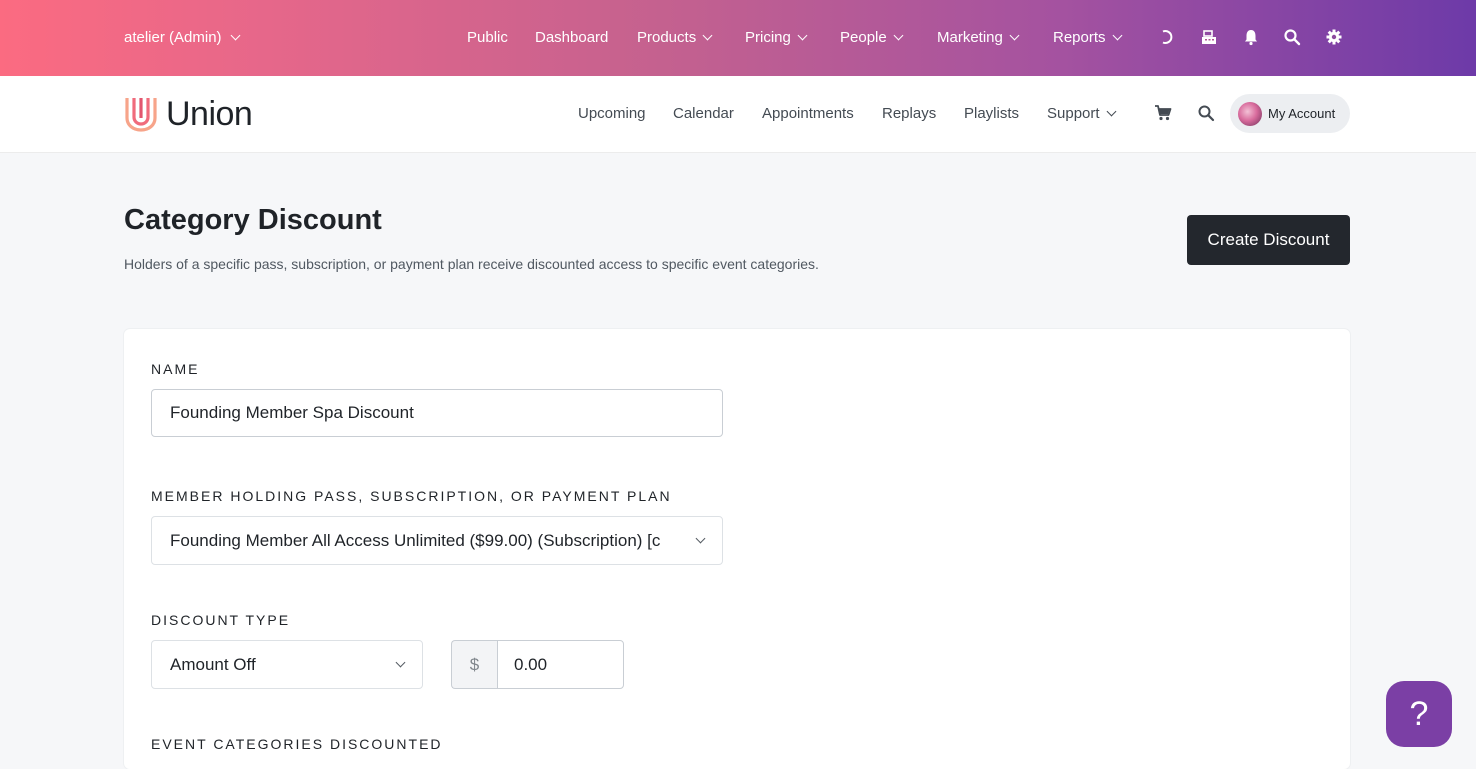 The width and height of the screenshot is (1476, 769). What do you see at coordinates (1334, 37) in the screenshot?
I see `gear-icon` at bounding box center [1334, 37].